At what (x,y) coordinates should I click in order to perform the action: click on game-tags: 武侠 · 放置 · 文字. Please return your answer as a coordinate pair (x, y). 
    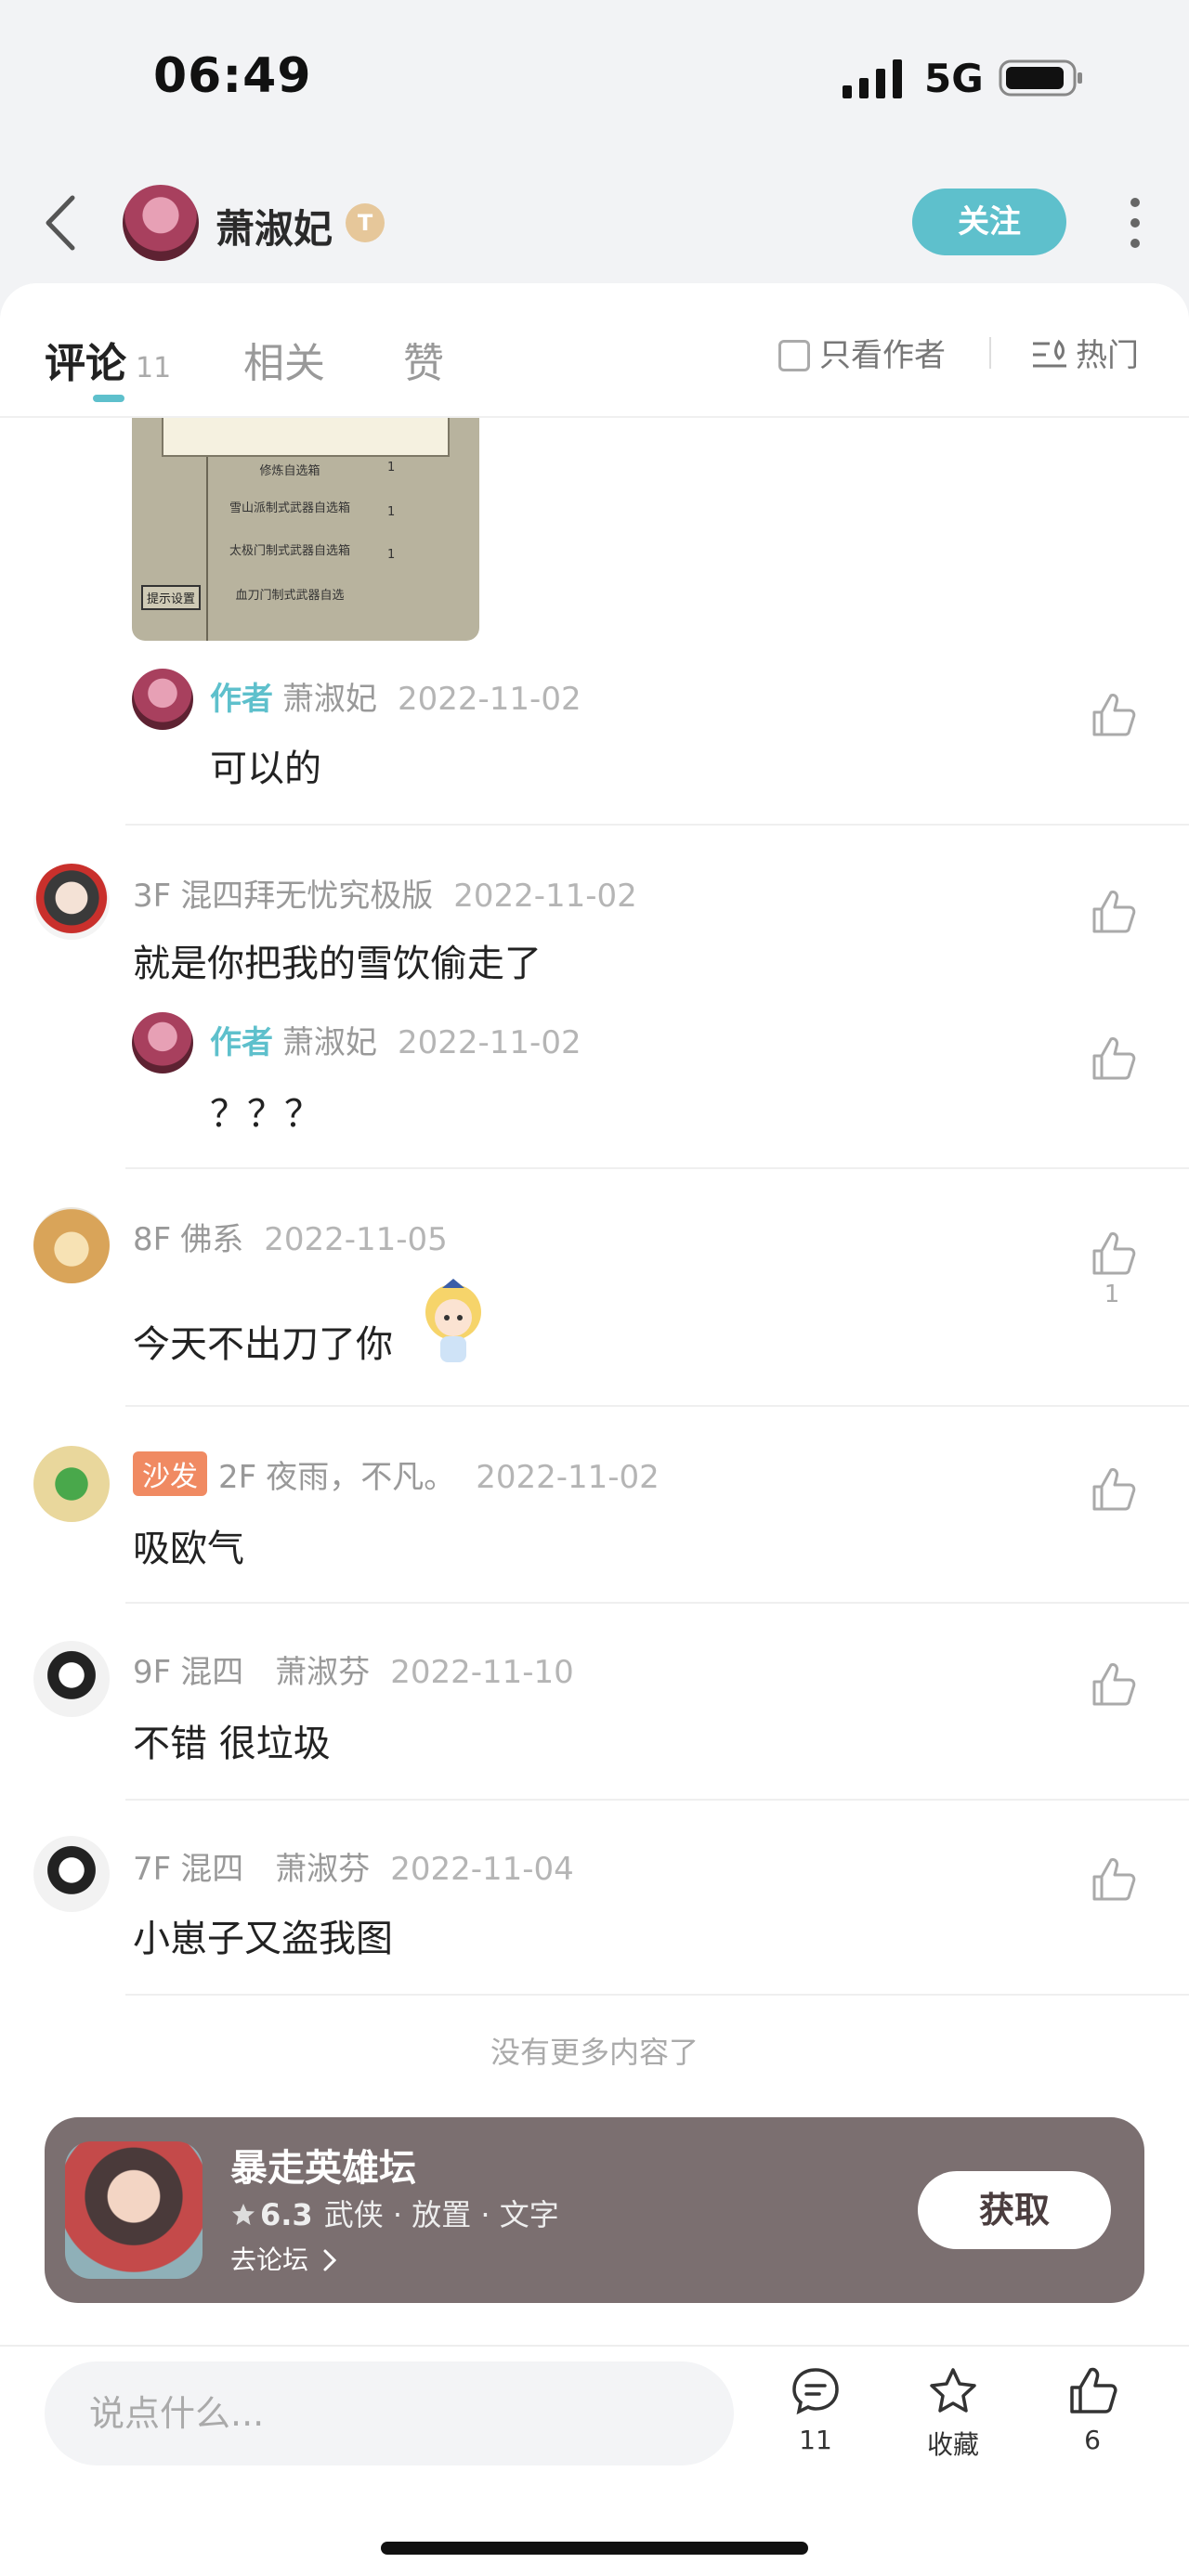
    Looking at the image, I should click on (441, 2214).